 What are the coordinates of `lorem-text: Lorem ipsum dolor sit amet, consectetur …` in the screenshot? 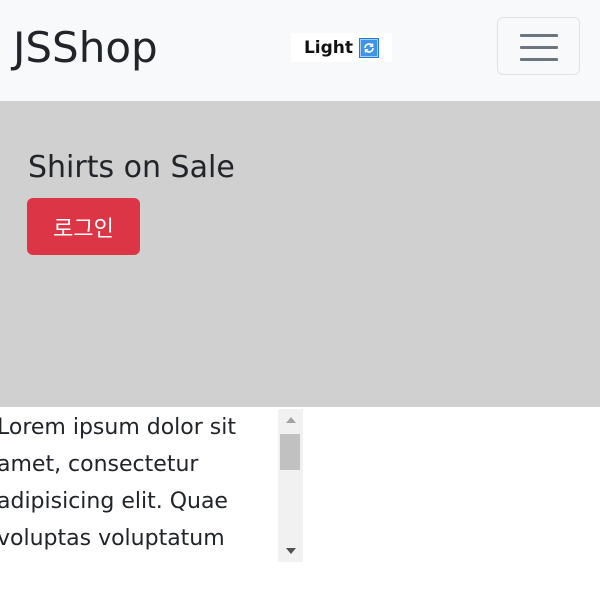 It's located at (118, 483).